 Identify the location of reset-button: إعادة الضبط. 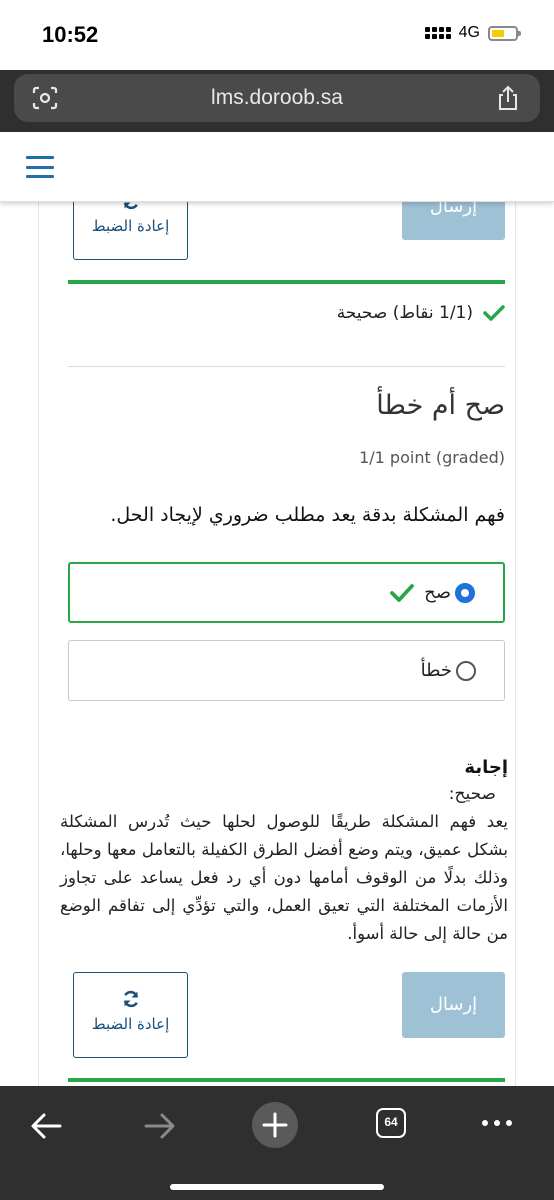
(130, 1015).